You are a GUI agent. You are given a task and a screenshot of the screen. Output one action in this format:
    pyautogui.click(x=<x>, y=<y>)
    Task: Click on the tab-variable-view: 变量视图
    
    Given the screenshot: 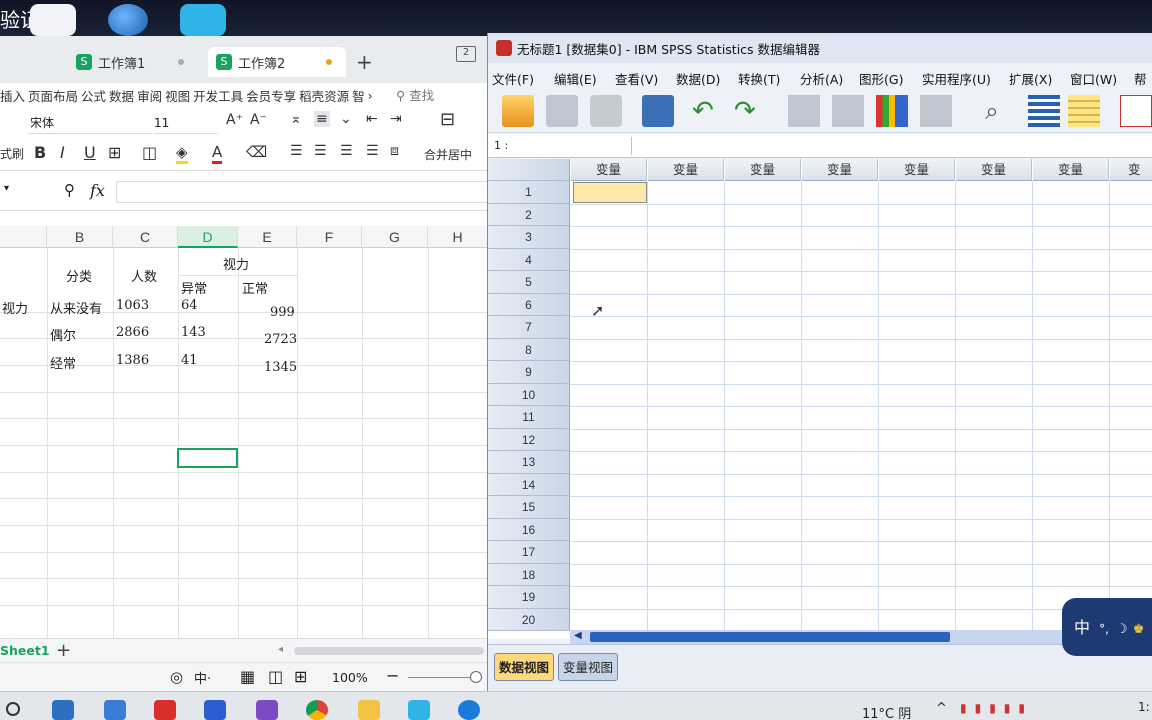 What is the action you would take?
    pyautogui.click(x=588, y=667)
    